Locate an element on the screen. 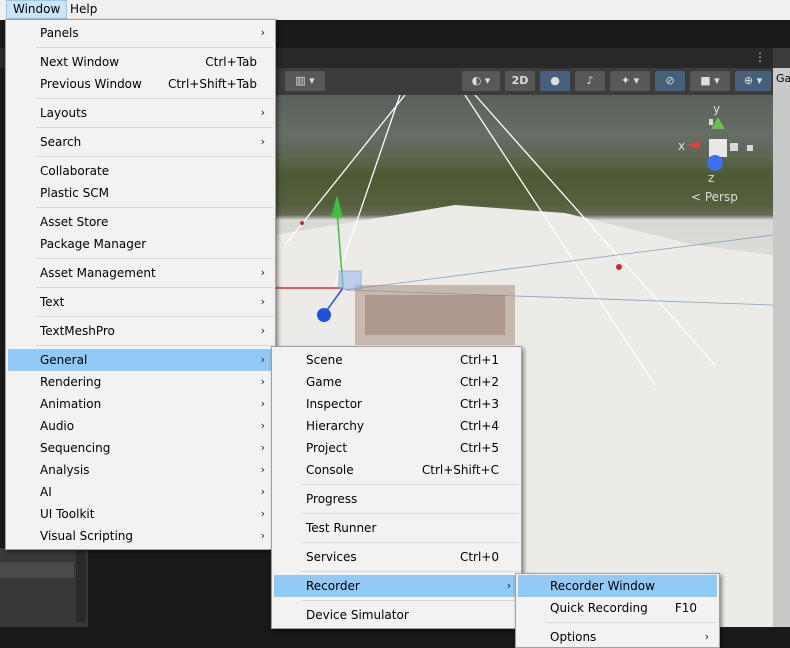 The width and height of the screenshot is (790, 648). menu-item-services: Services Ctrl+0 is located at coordinates (396, 557).